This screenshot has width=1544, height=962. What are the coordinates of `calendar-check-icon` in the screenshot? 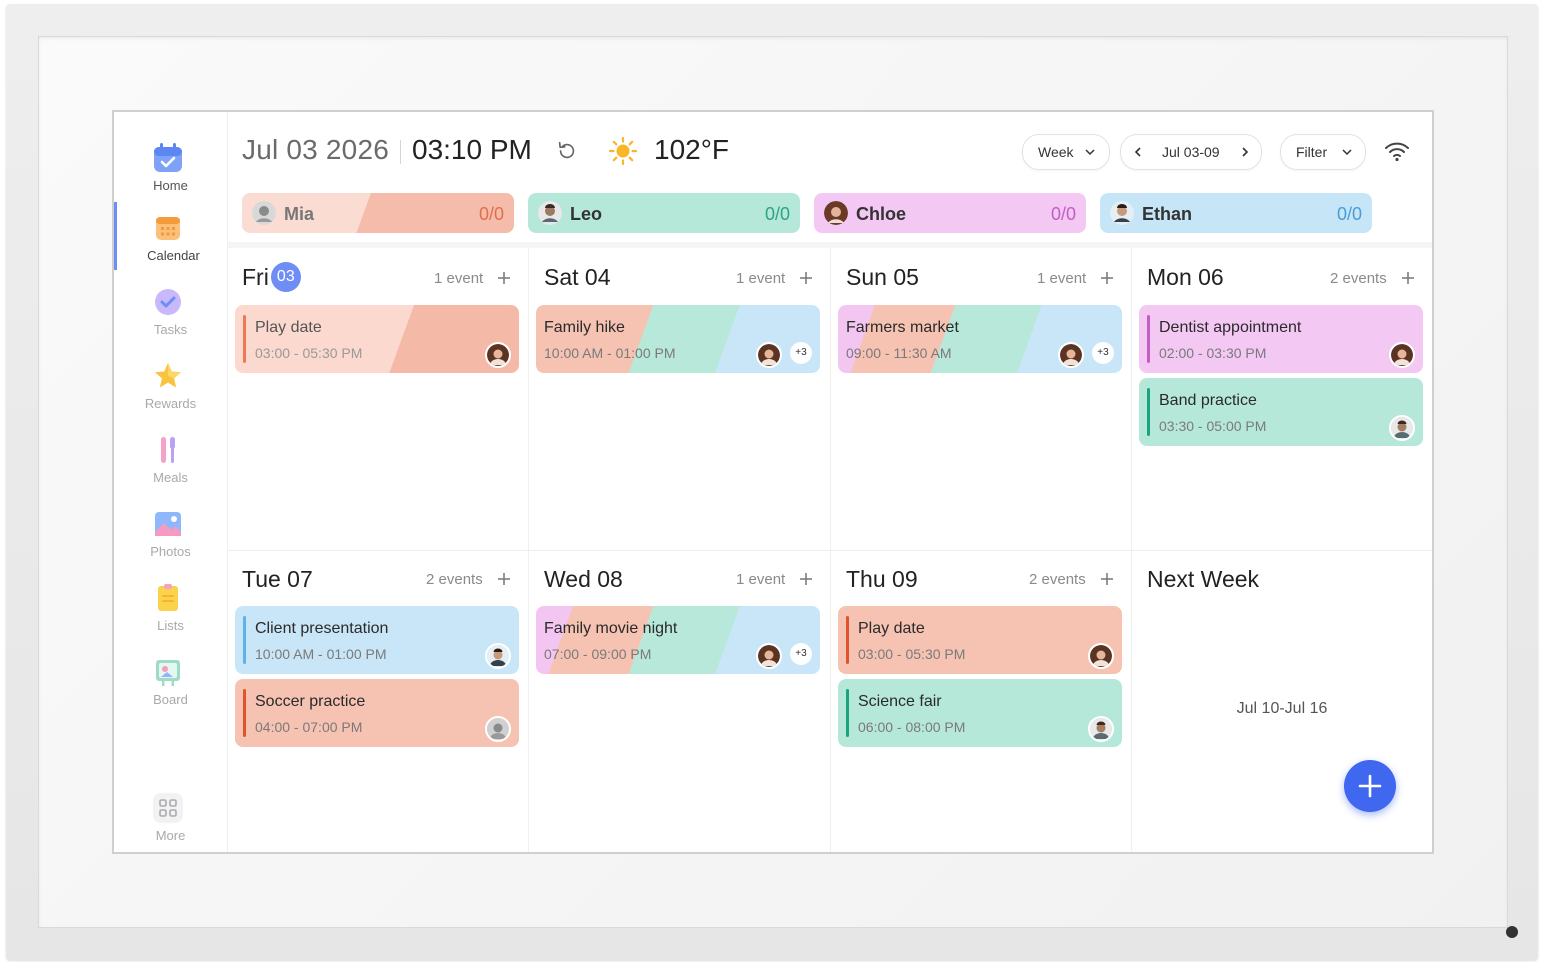 It's located at (168, 157).